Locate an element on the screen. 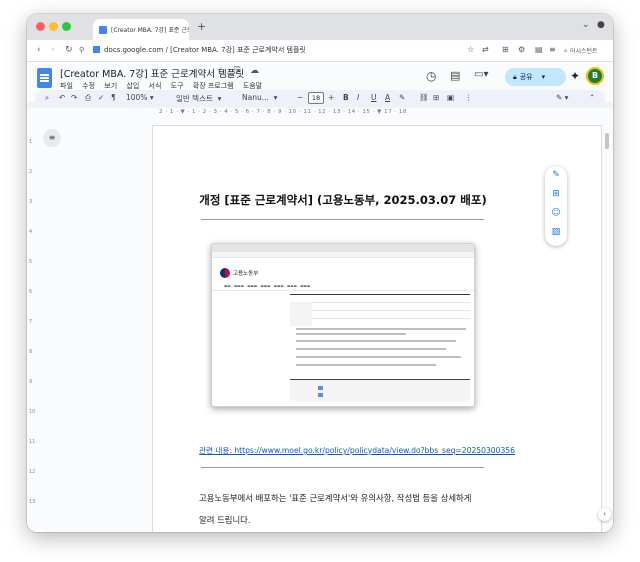  increase-font-size-button: + is located at coordinates (331, 97).